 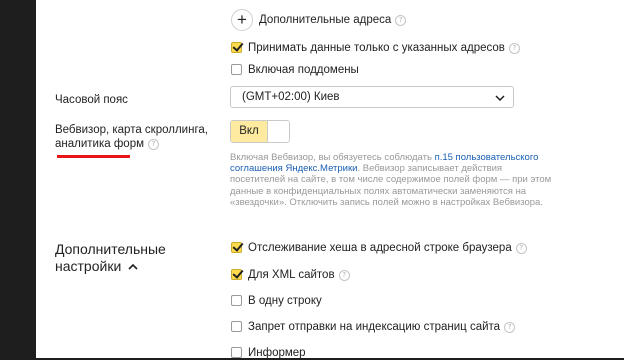 I want to click on hash-tracking-checkbox, so click(x=236, y=247).